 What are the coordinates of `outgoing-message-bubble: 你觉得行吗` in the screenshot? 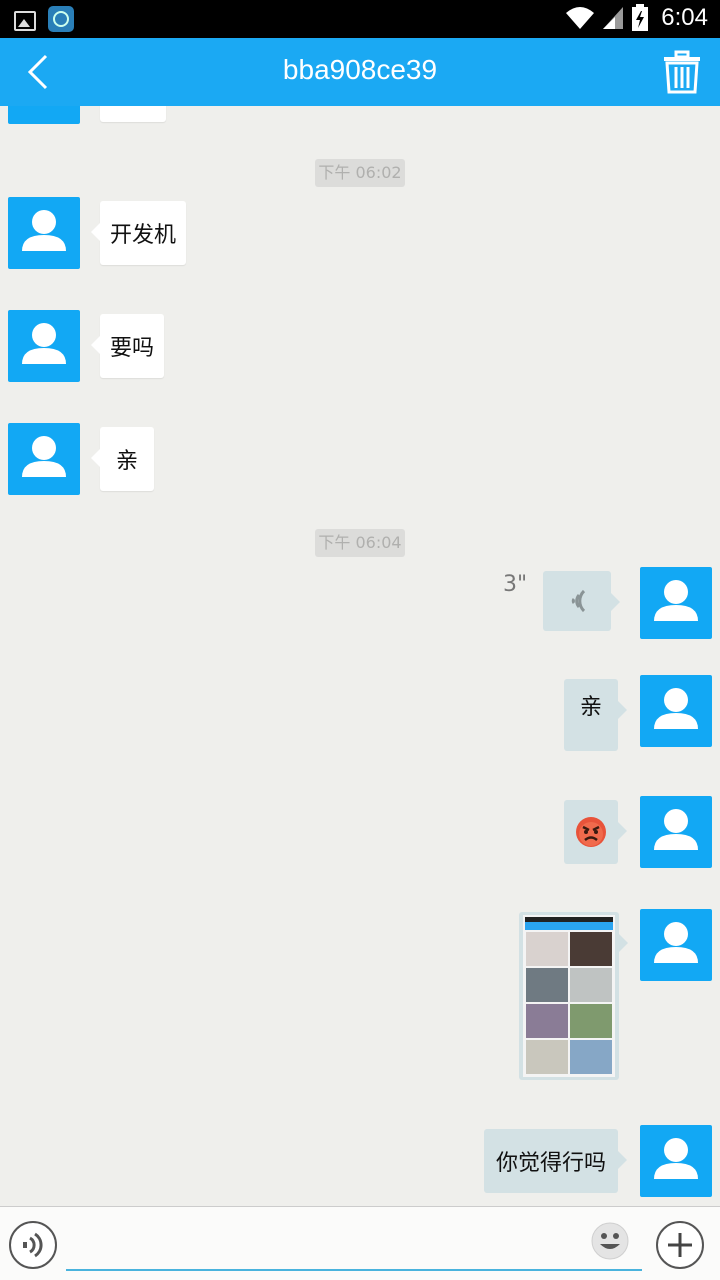 It's located at (555, 1161).